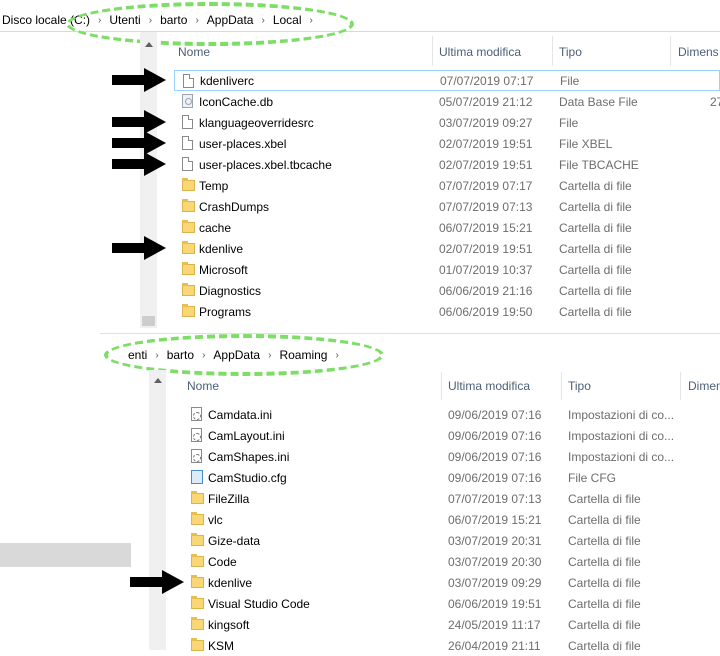  What do you see at coordinates (495, 582) in the screenshot?
I see `modified-date: 03/07/2019 09:29` at bounding box center [495, 582].